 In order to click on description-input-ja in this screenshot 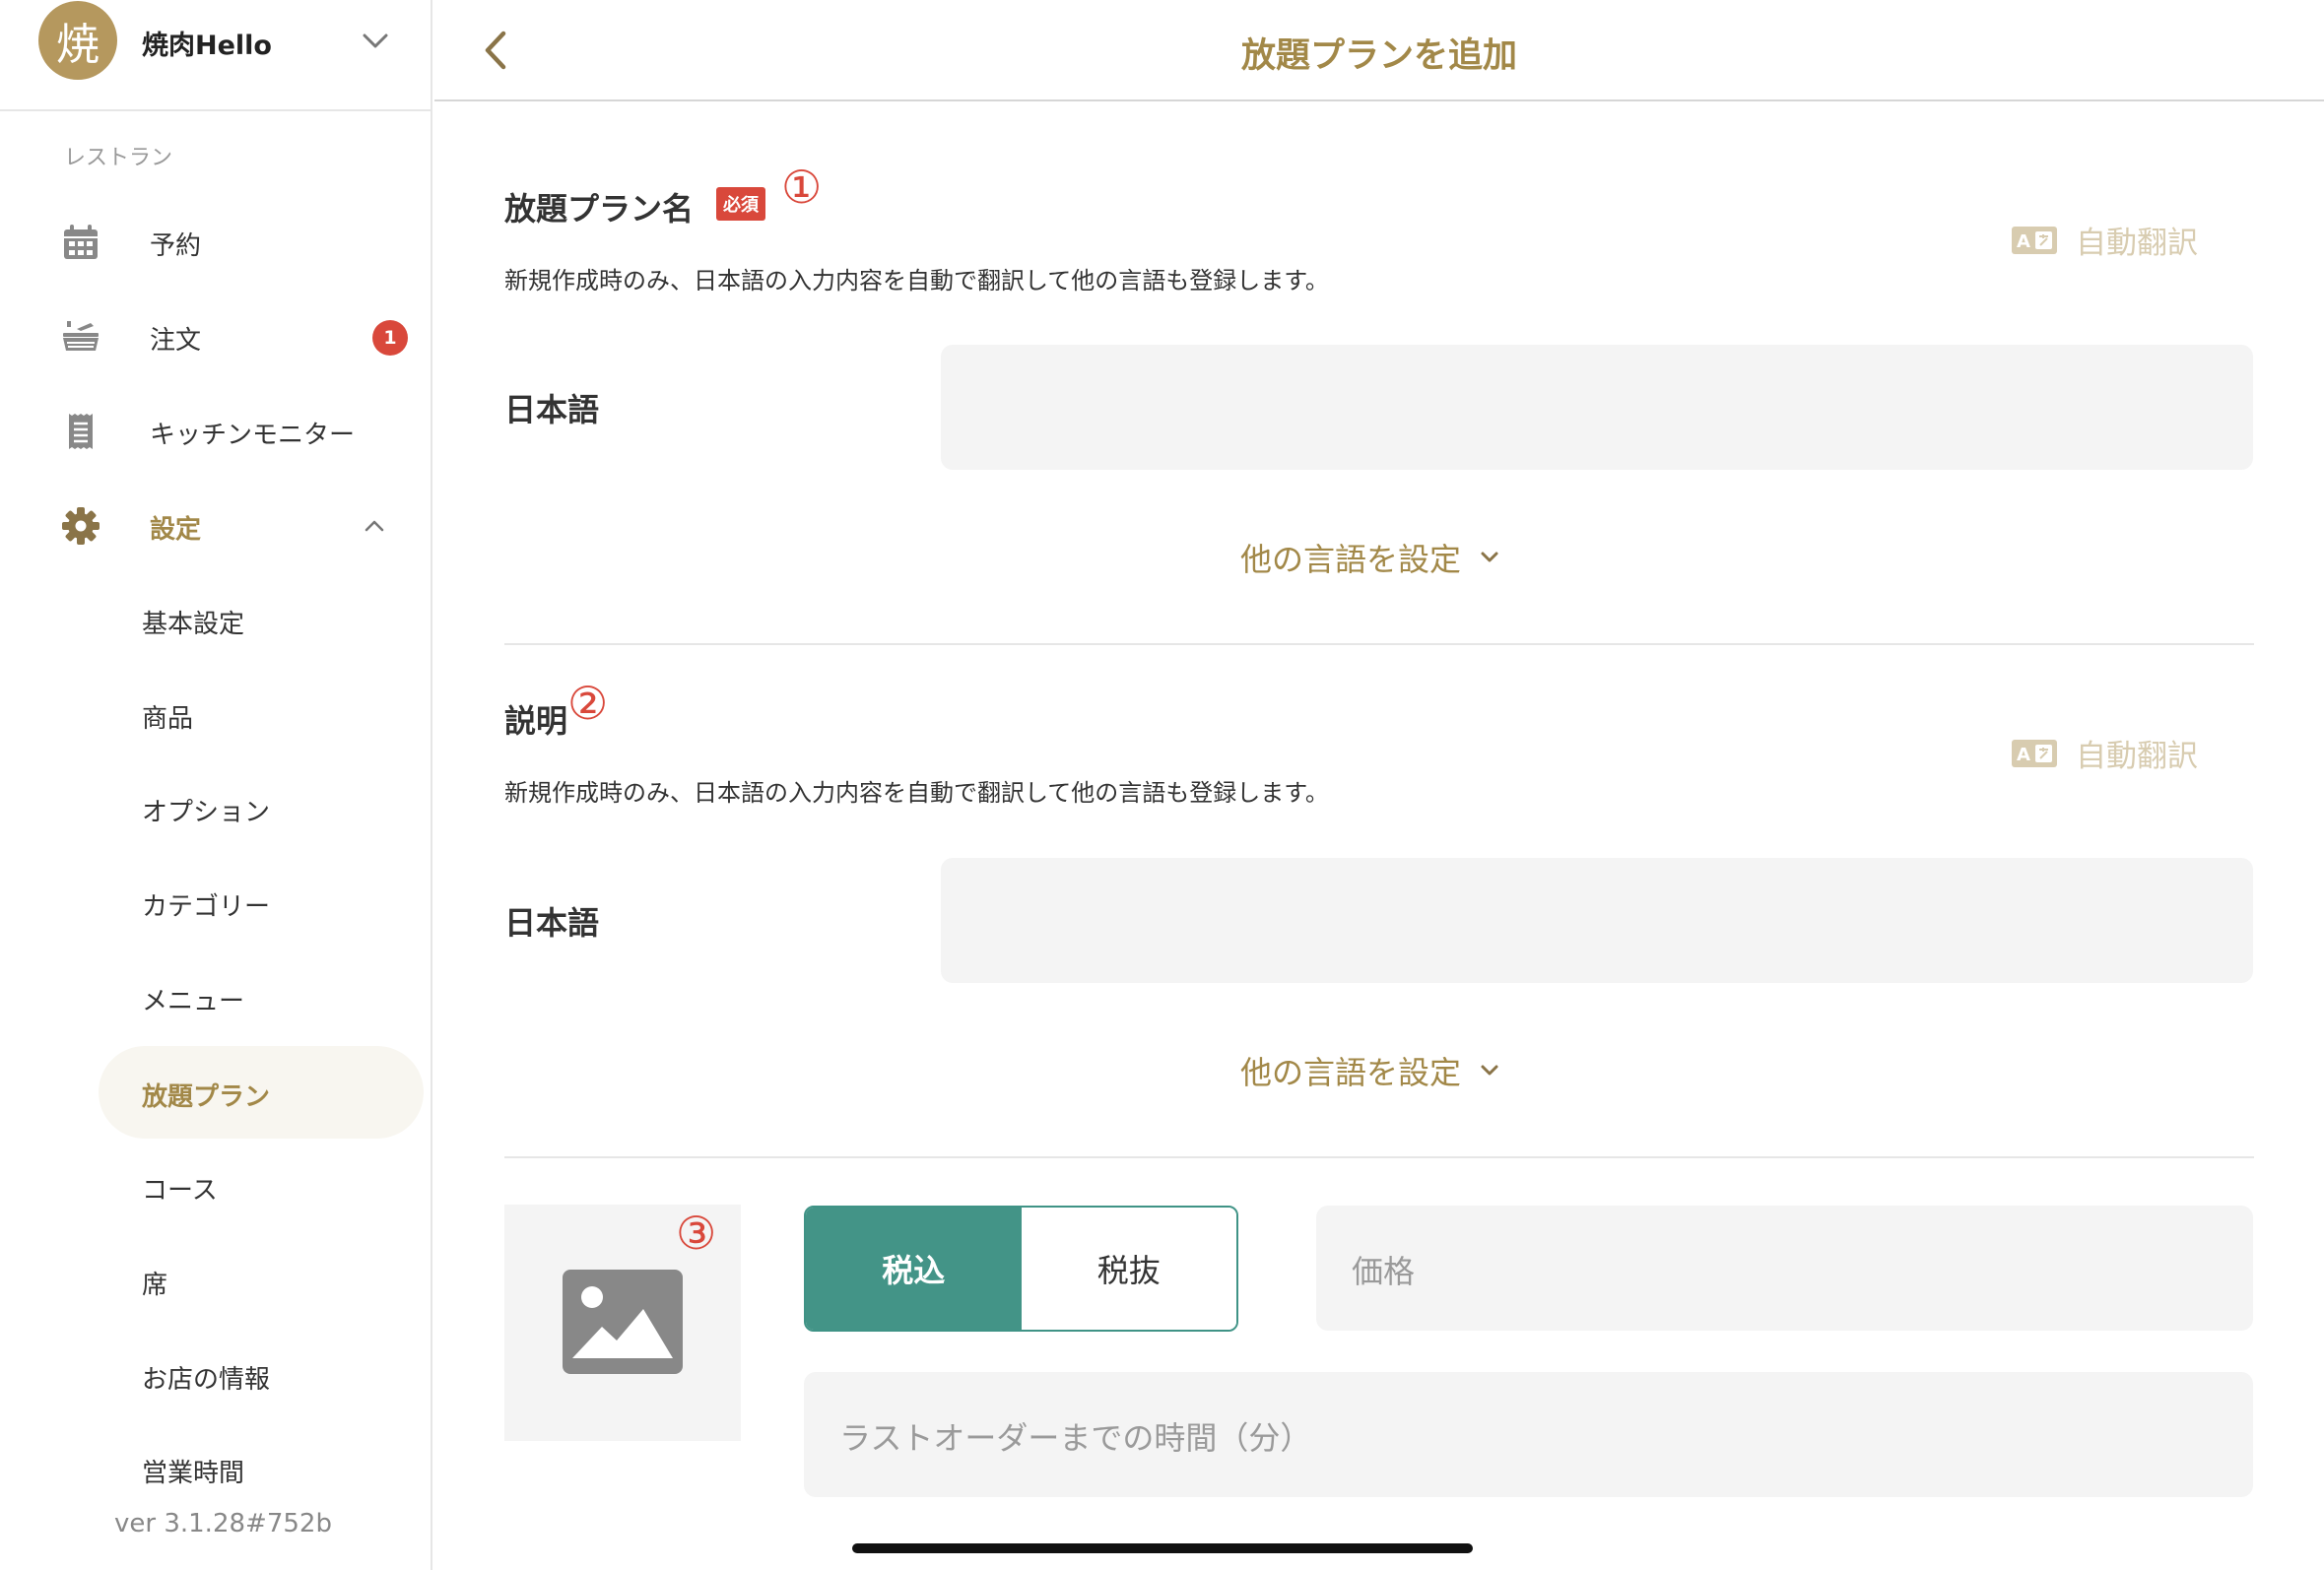, I will do `click(1597, 920)`.